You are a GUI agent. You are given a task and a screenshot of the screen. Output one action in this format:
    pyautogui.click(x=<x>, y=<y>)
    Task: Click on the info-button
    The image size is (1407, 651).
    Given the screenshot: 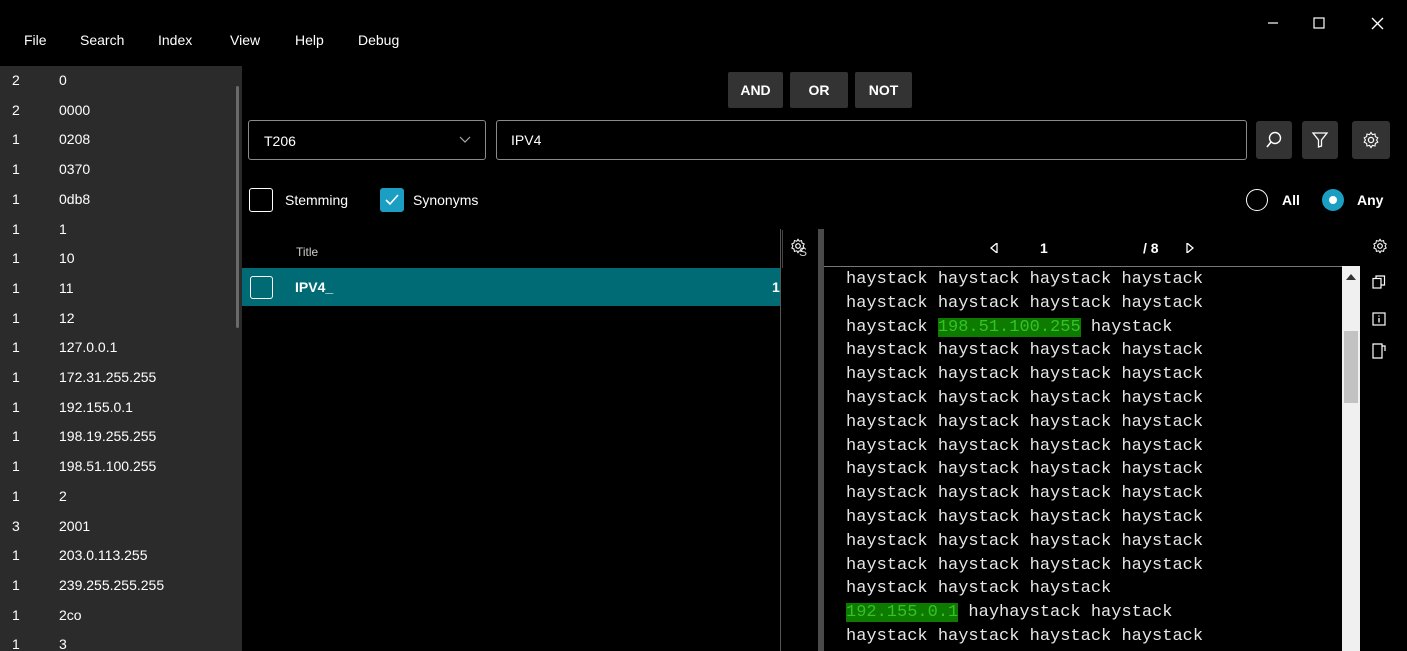 What is the action you would take?
    pyautogui.click(x=1379, y=321)
    